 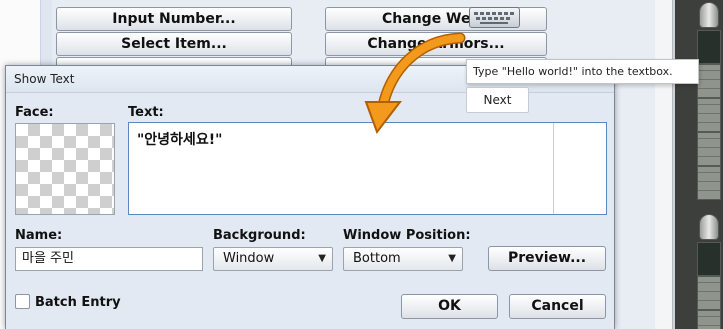 I want to click on keyboard-icon, so click(x=494, y=17).